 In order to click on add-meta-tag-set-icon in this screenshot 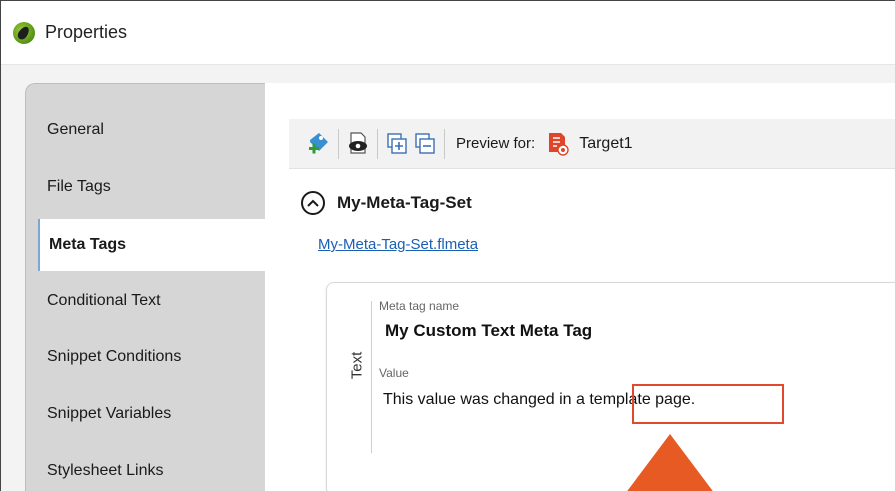, I will do `click(318, 142)`.